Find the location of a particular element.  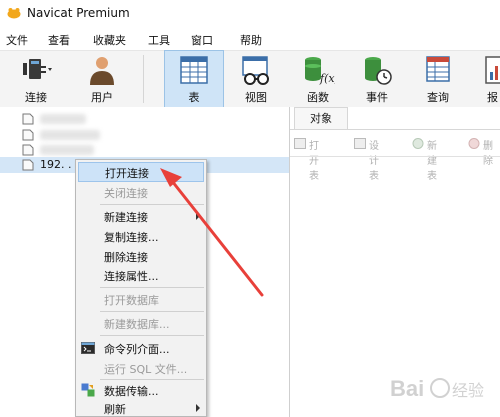

menu-tools: 工具 is located at coordinates (159, 40).